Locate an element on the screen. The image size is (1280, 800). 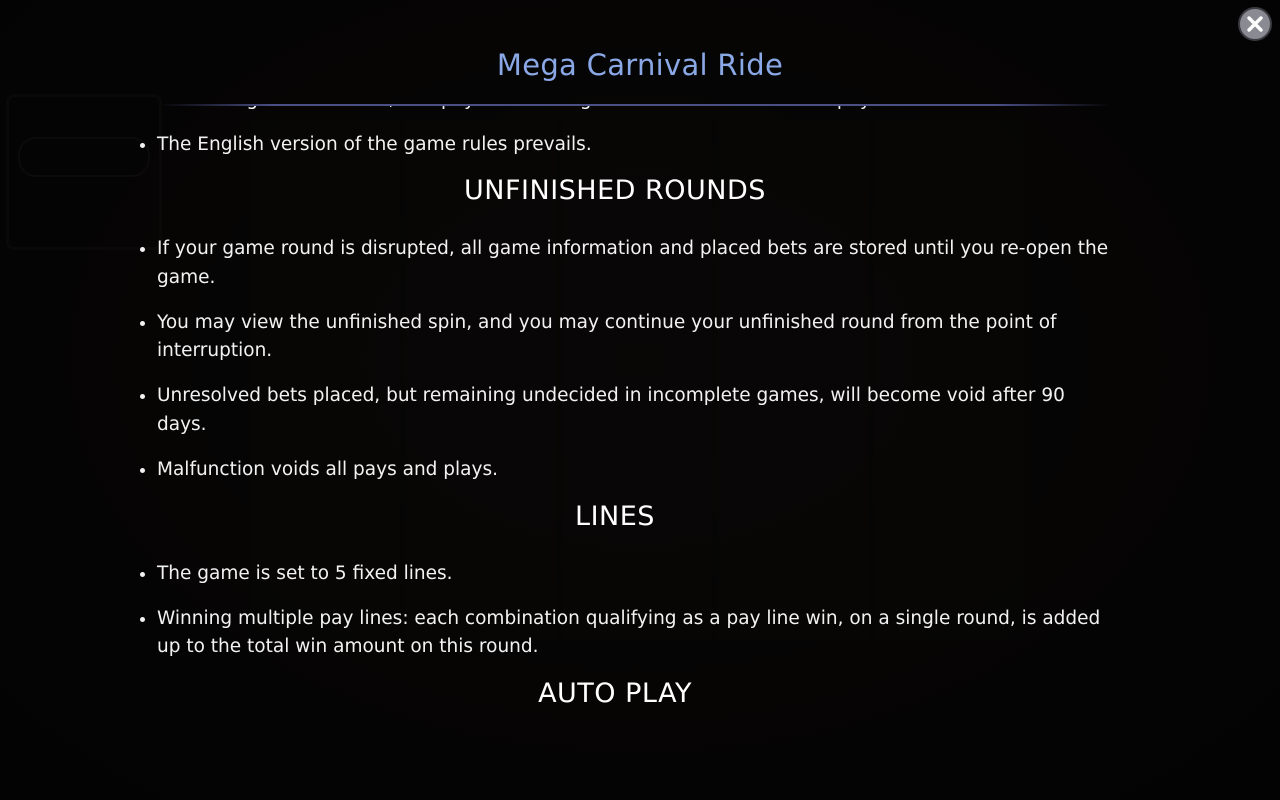
list-item: Malfunction voids all pays and plays. is located at coordinates (638, 470).